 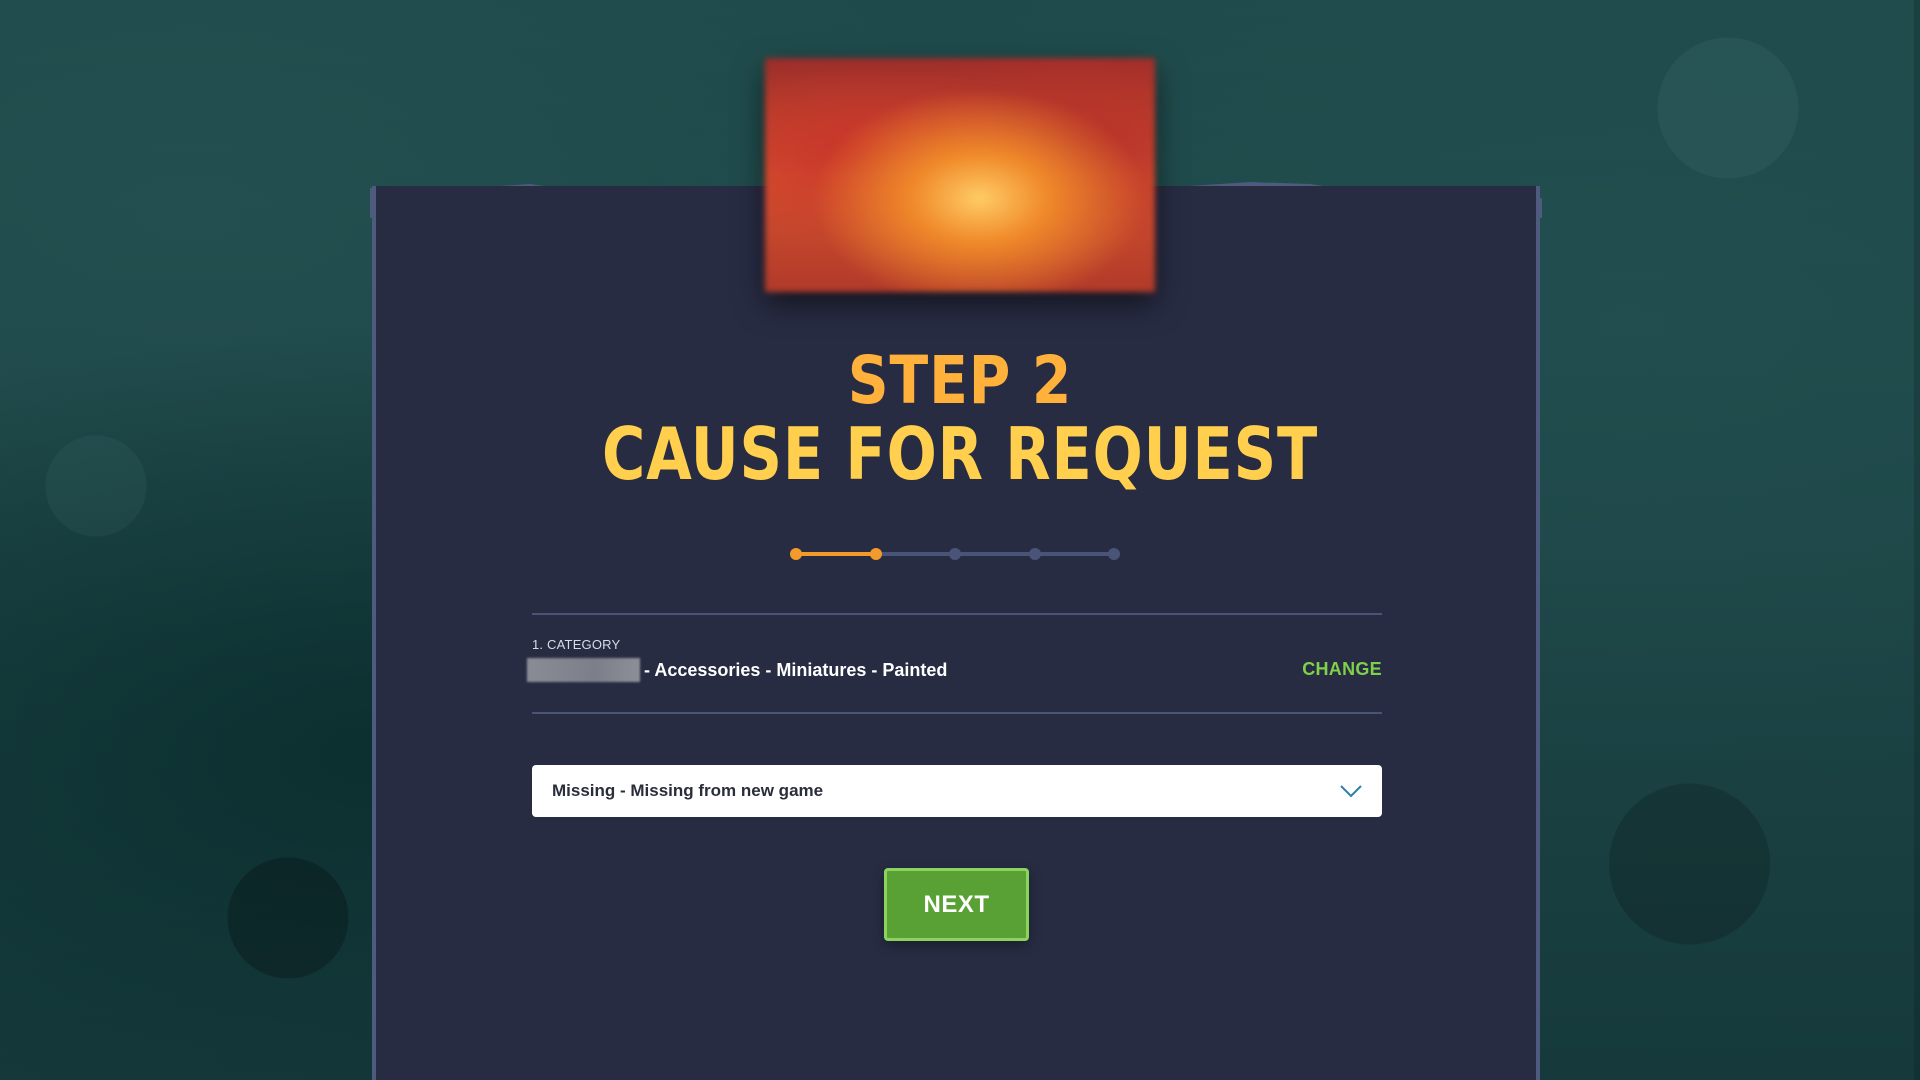 What do you see at coordinates (576, 644) in the screenshot?
I see `category-label: 1. CATEGORY` at bounding box center [576, 644].